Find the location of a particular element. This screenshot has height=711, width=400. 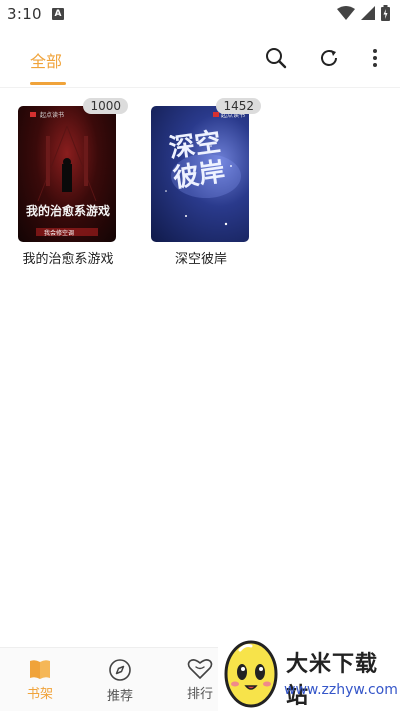

egg-mascot-icon is located at coordinates (251, 674).